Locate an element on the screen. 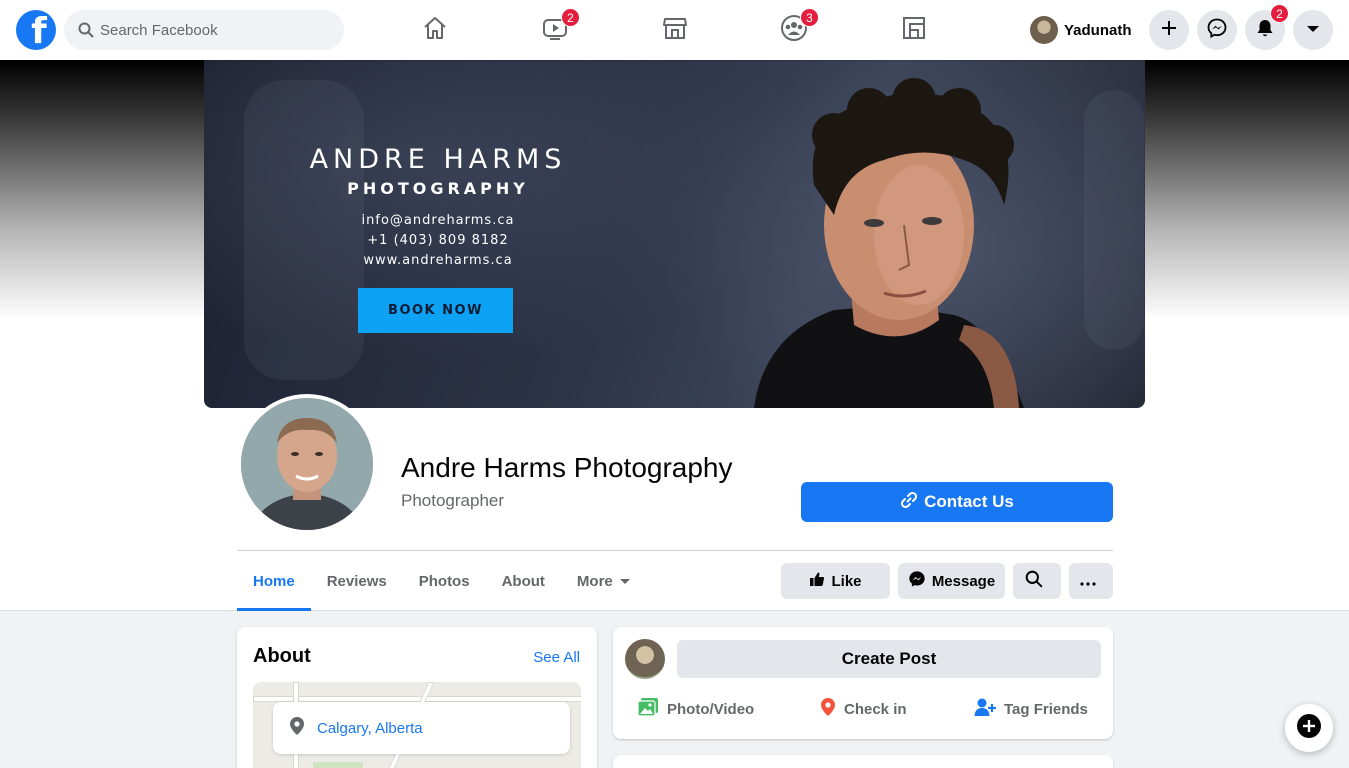 The height and width of the screenshot is (768, 1349). contact-us-button: Contact Us is located at coordinates (957, 502).